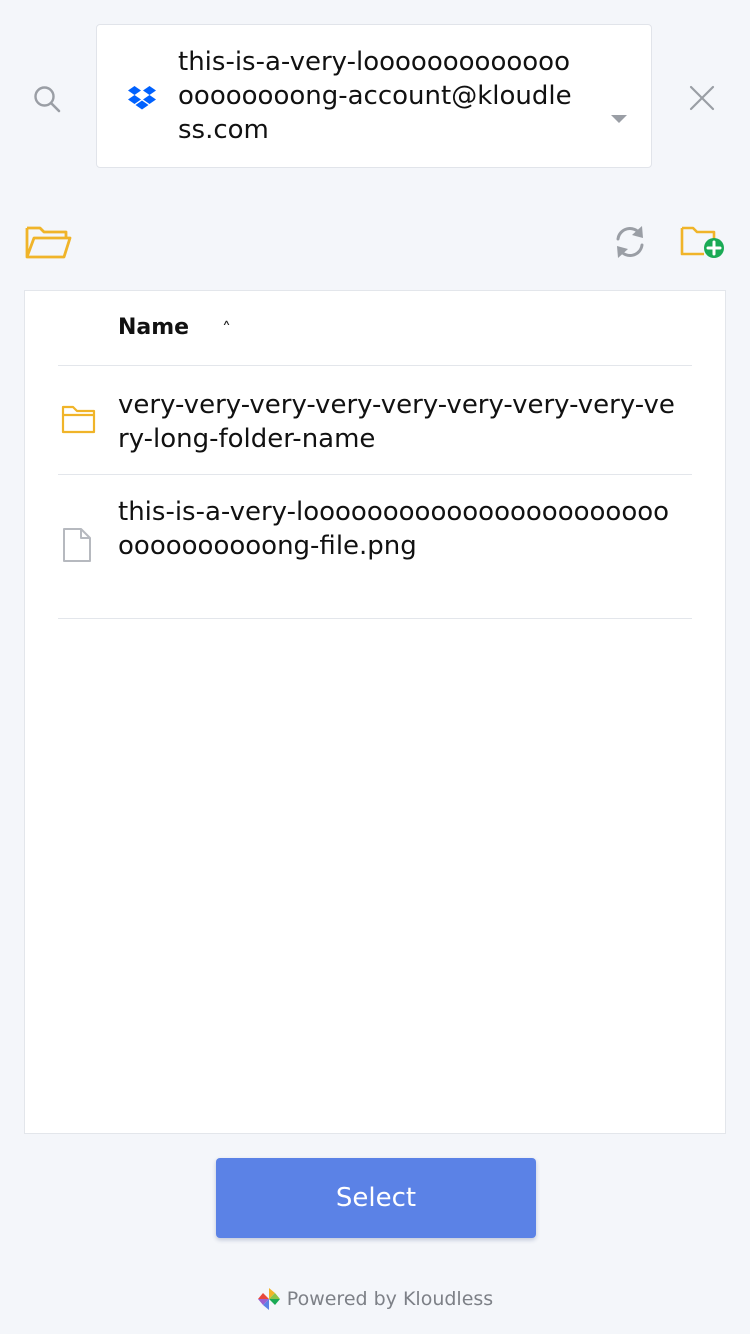 The height and width of the screenshot is (1334, 750). Describe the element at coordinates (375, 328) in the screenshot. I see `name-column-header: Name ˄` at that location.